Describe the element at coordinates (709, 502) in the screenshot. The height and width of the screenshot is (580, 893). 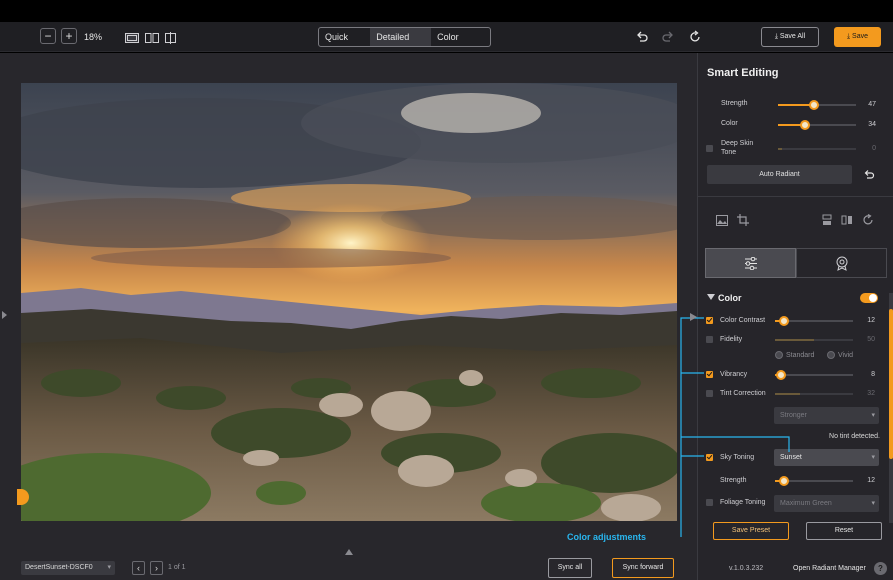
I see `foliage-toning-checkbox` at that location.